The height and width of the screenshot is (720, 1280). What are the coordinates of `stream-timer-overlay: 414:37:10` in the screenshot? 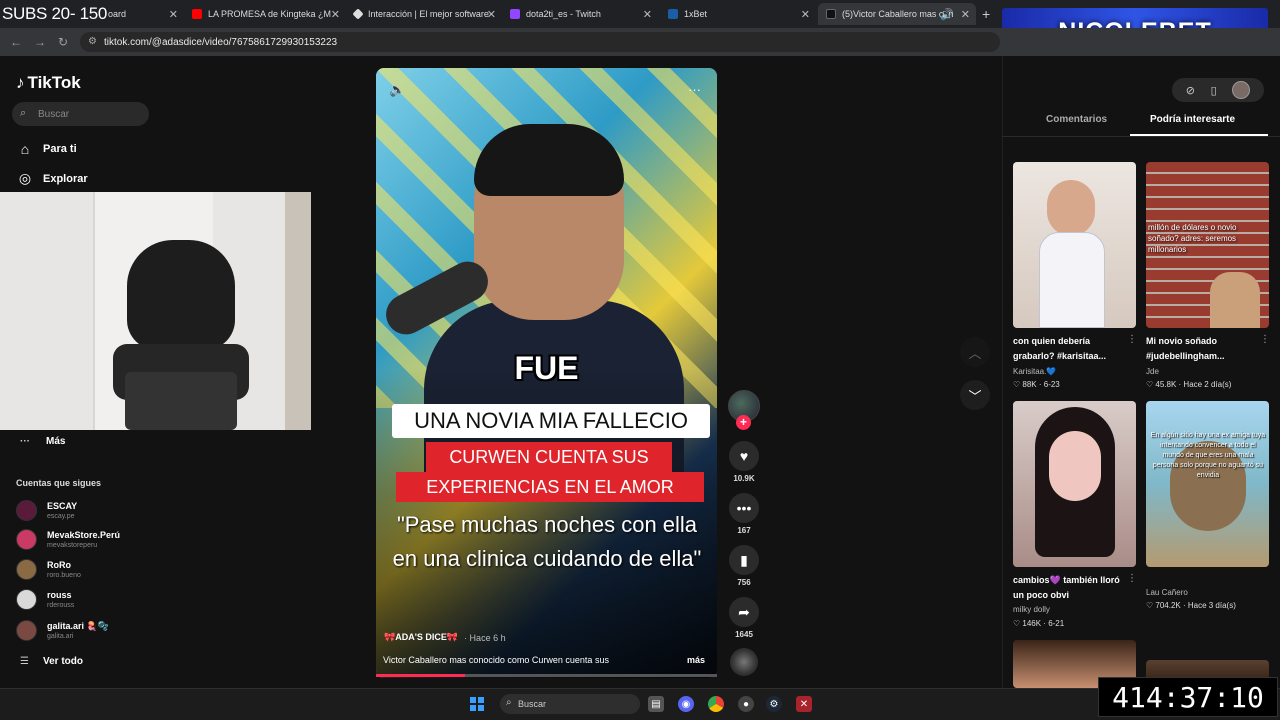 It's located at (1188, 697).